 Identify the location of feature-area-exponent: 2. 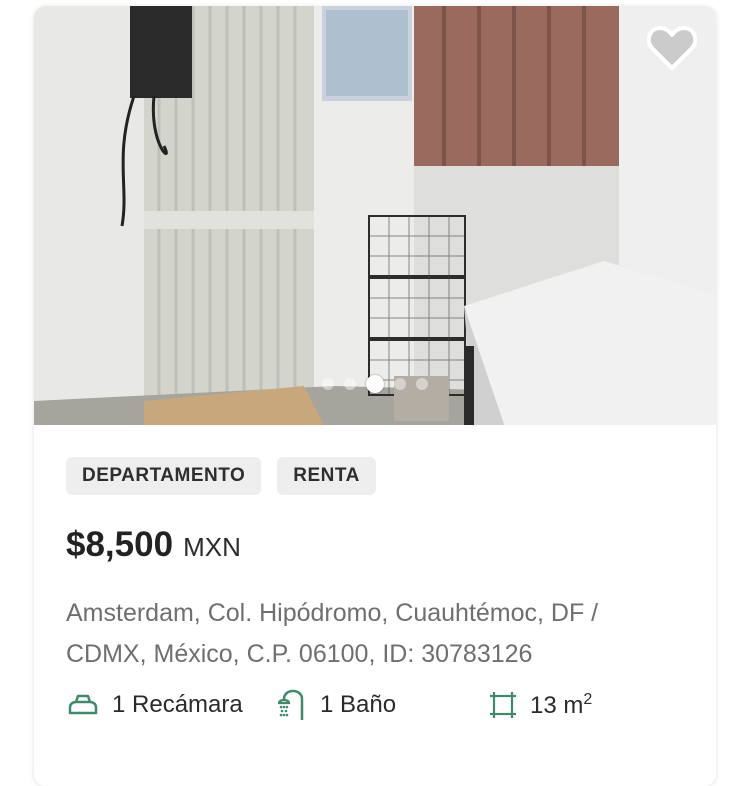
(588, 699).